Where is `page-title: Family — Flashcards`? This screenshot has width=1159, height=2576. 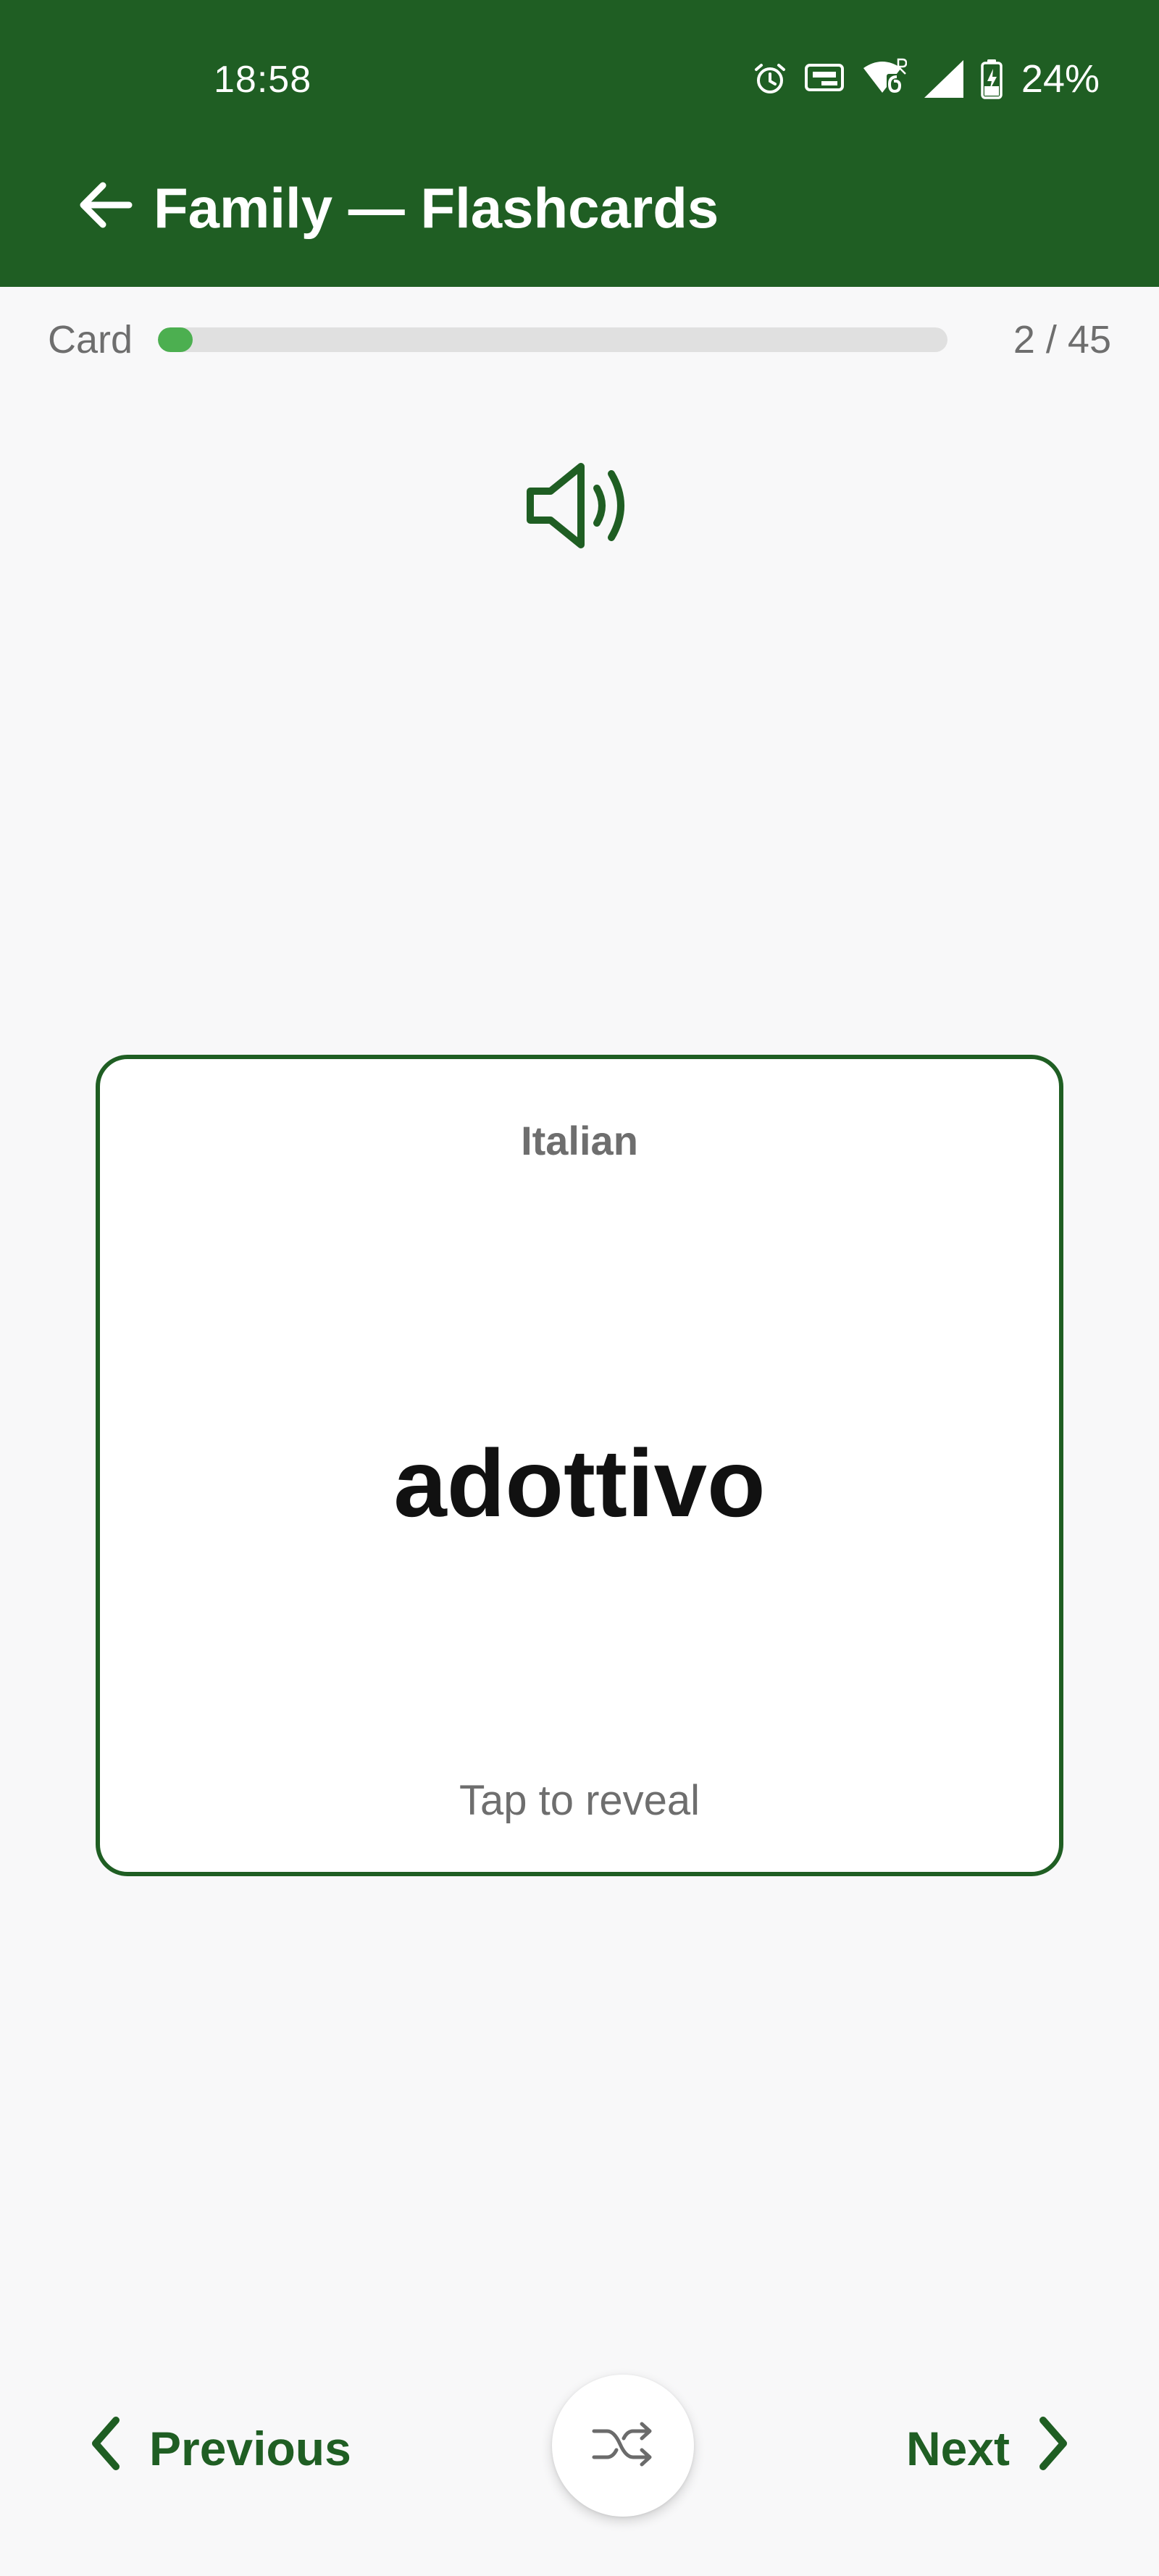
page-title: Family — Flashcards is located at coordinates (437, 208).